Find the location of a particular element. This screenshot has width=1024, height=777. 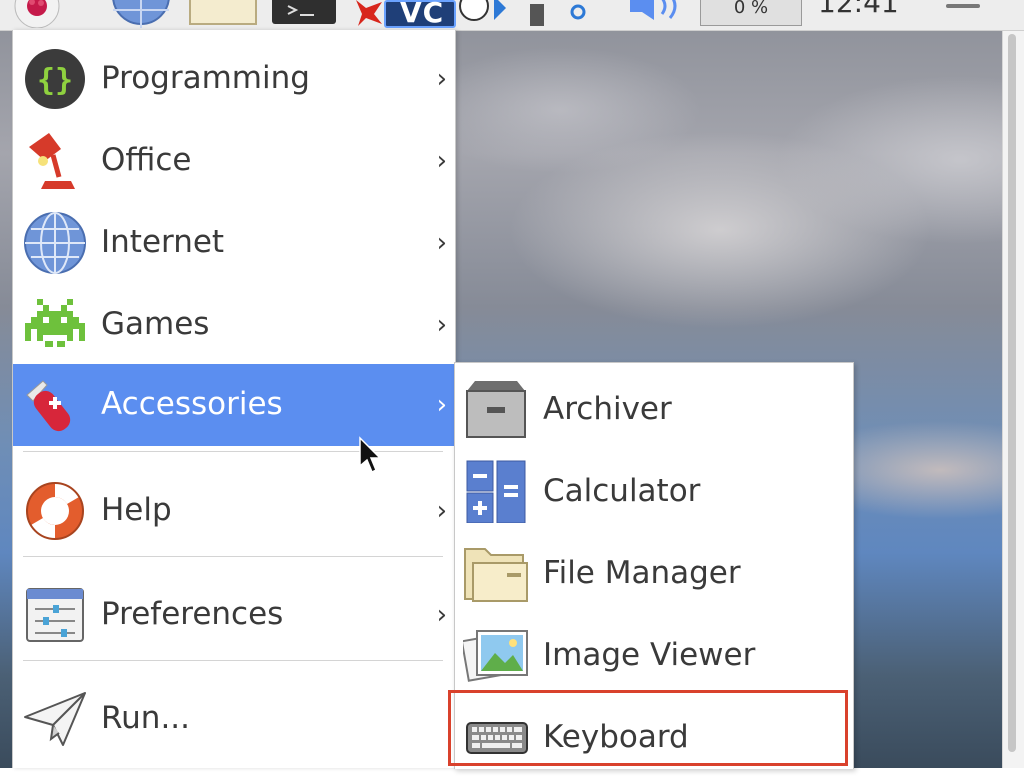

paper-plane-icon is located at coordinates (55, 719).